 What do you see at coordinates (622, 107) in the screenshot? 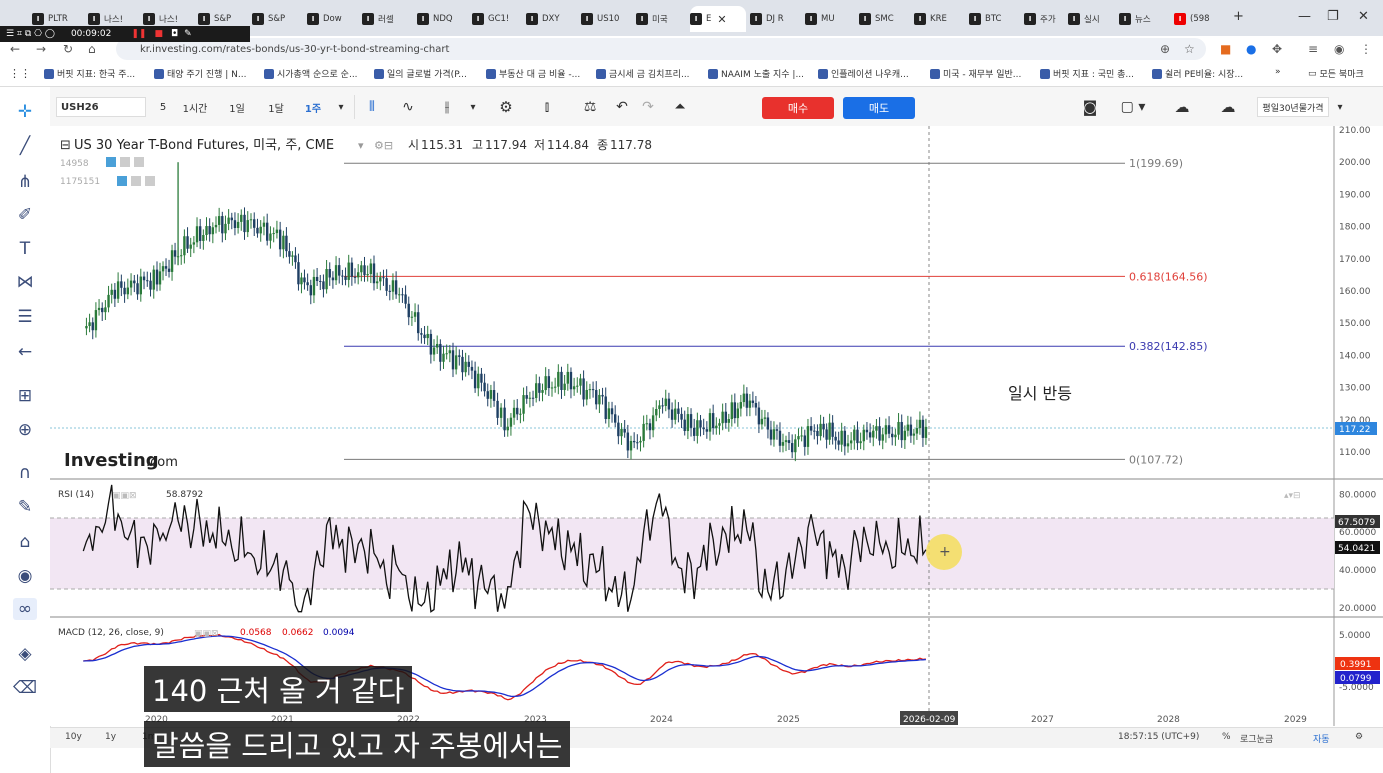
I see `undo-icon: ↶` at bounding box center [622, 107].